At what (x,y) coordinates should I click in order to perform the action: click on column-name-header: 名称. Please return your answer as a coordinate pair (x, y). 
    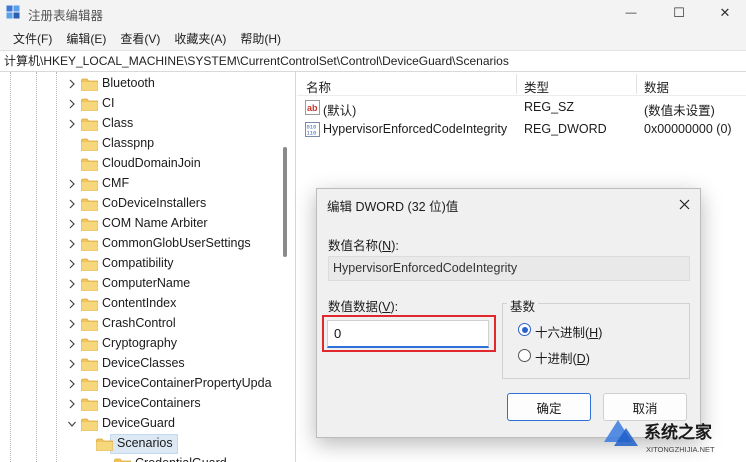
    Looking at the image, I should click on (318, 86).